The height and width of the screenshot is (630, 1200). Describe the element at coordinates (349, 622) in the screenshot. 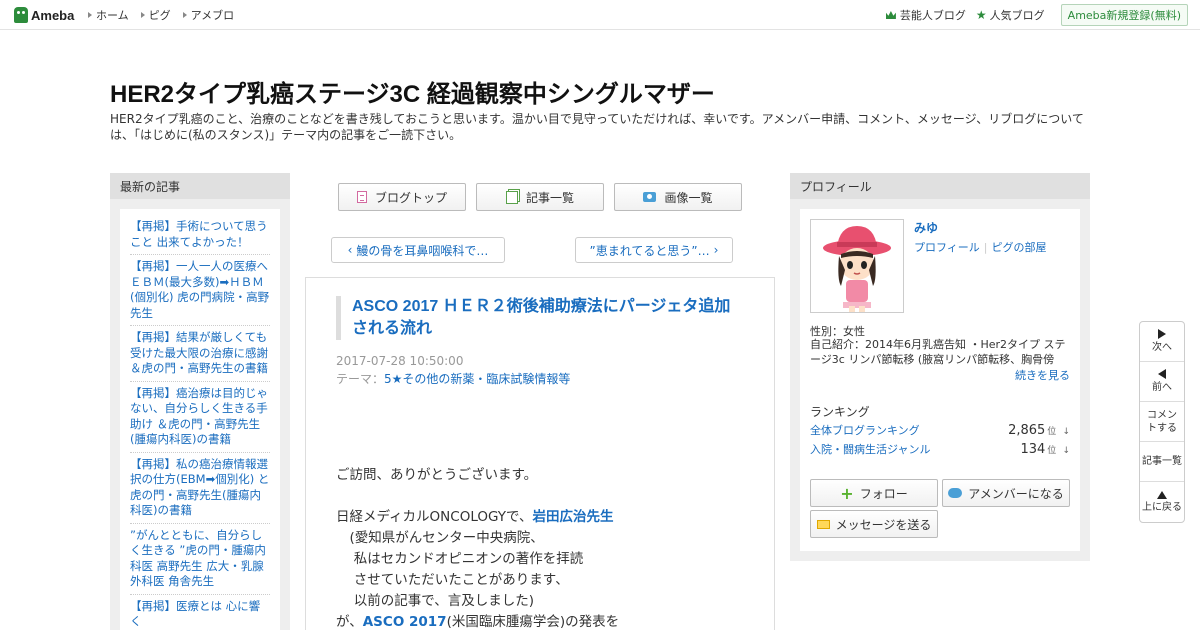

I see `article-text: が、` at that location.